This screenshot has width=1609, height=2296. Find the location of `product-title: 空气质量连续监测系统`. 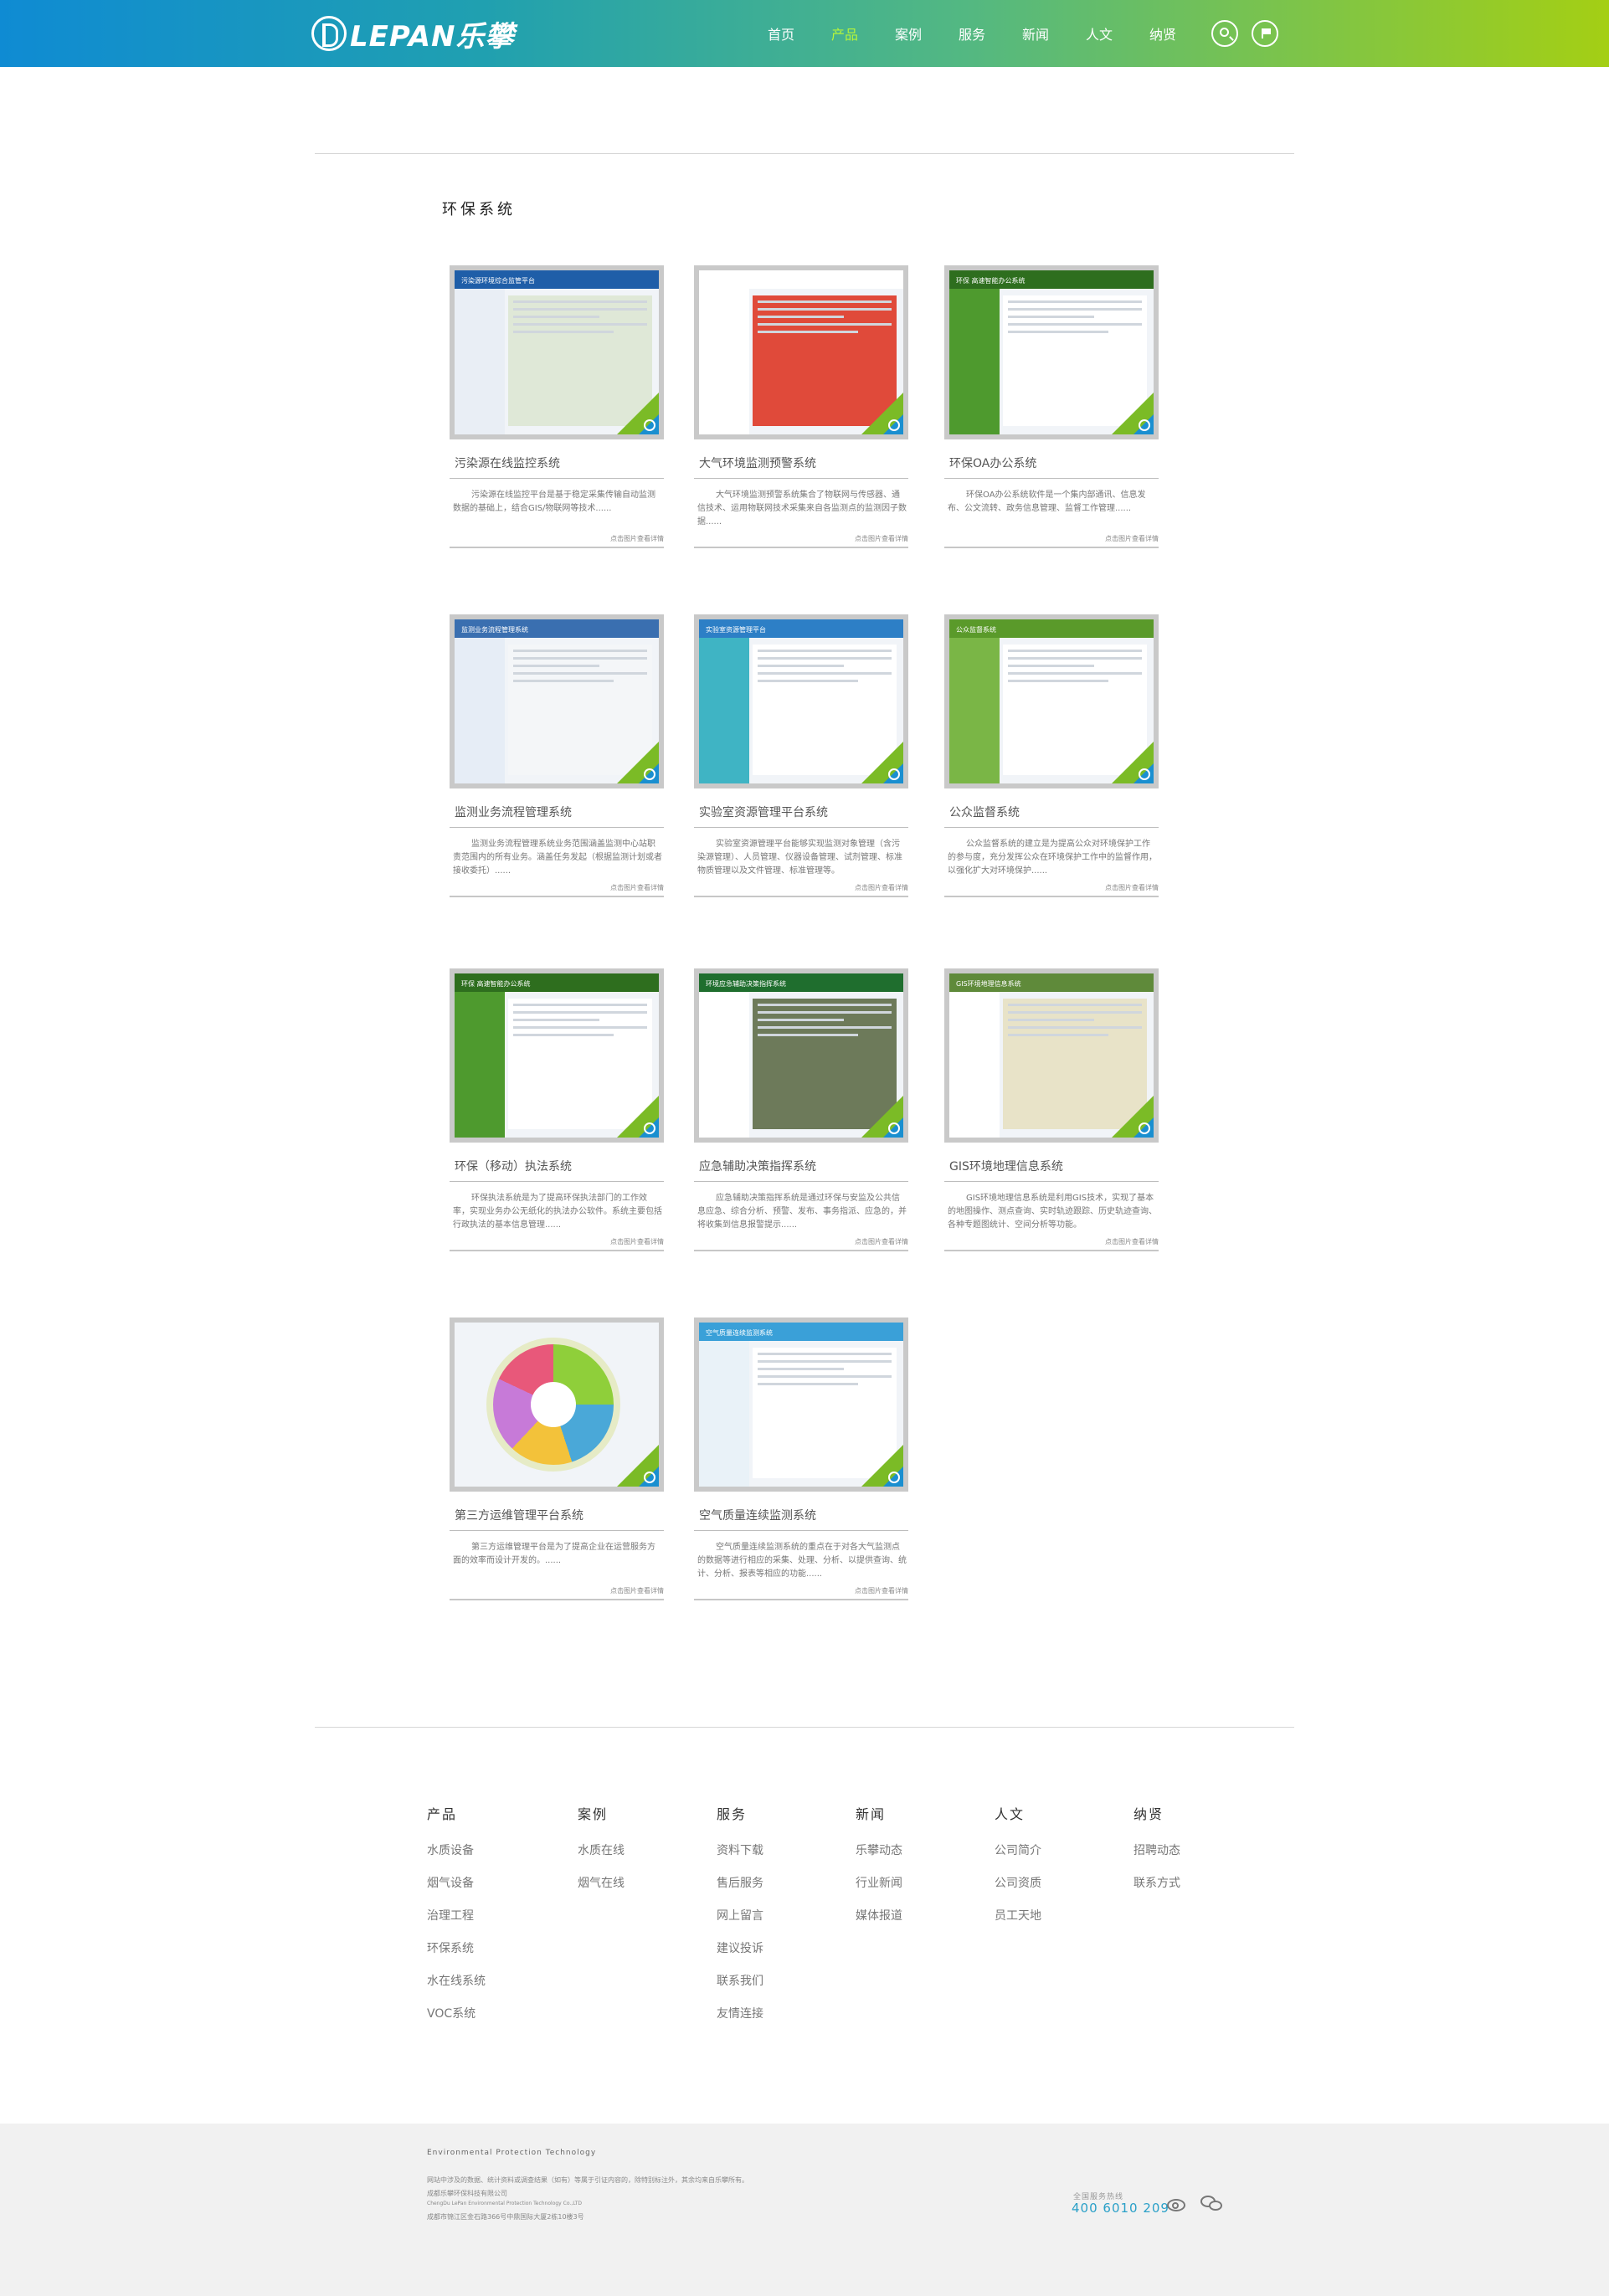

product-title: 空气质量连续监测系统 is located at coordinates (803, 1516).